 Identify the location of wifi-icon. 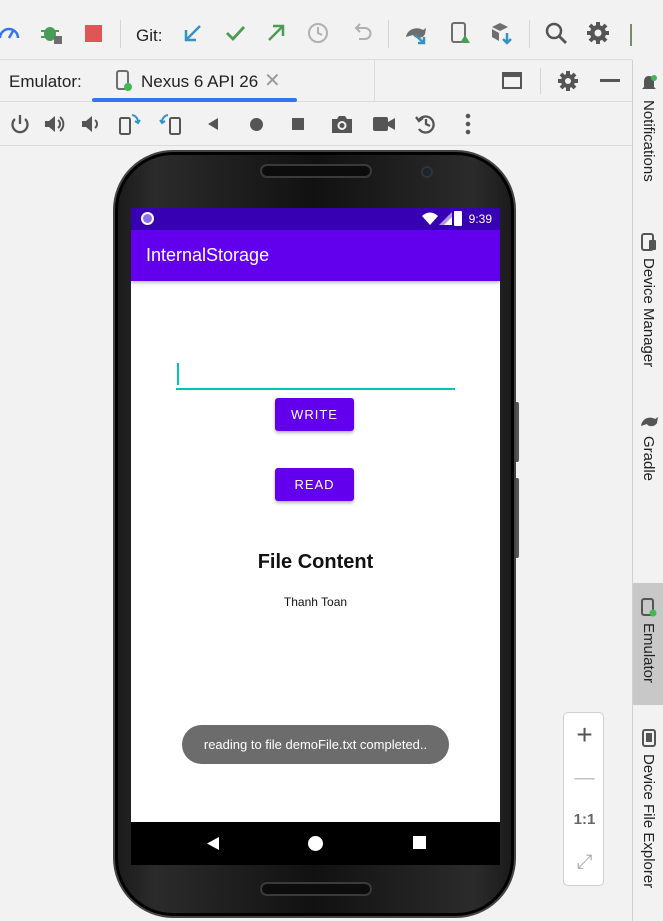
(430, 221).